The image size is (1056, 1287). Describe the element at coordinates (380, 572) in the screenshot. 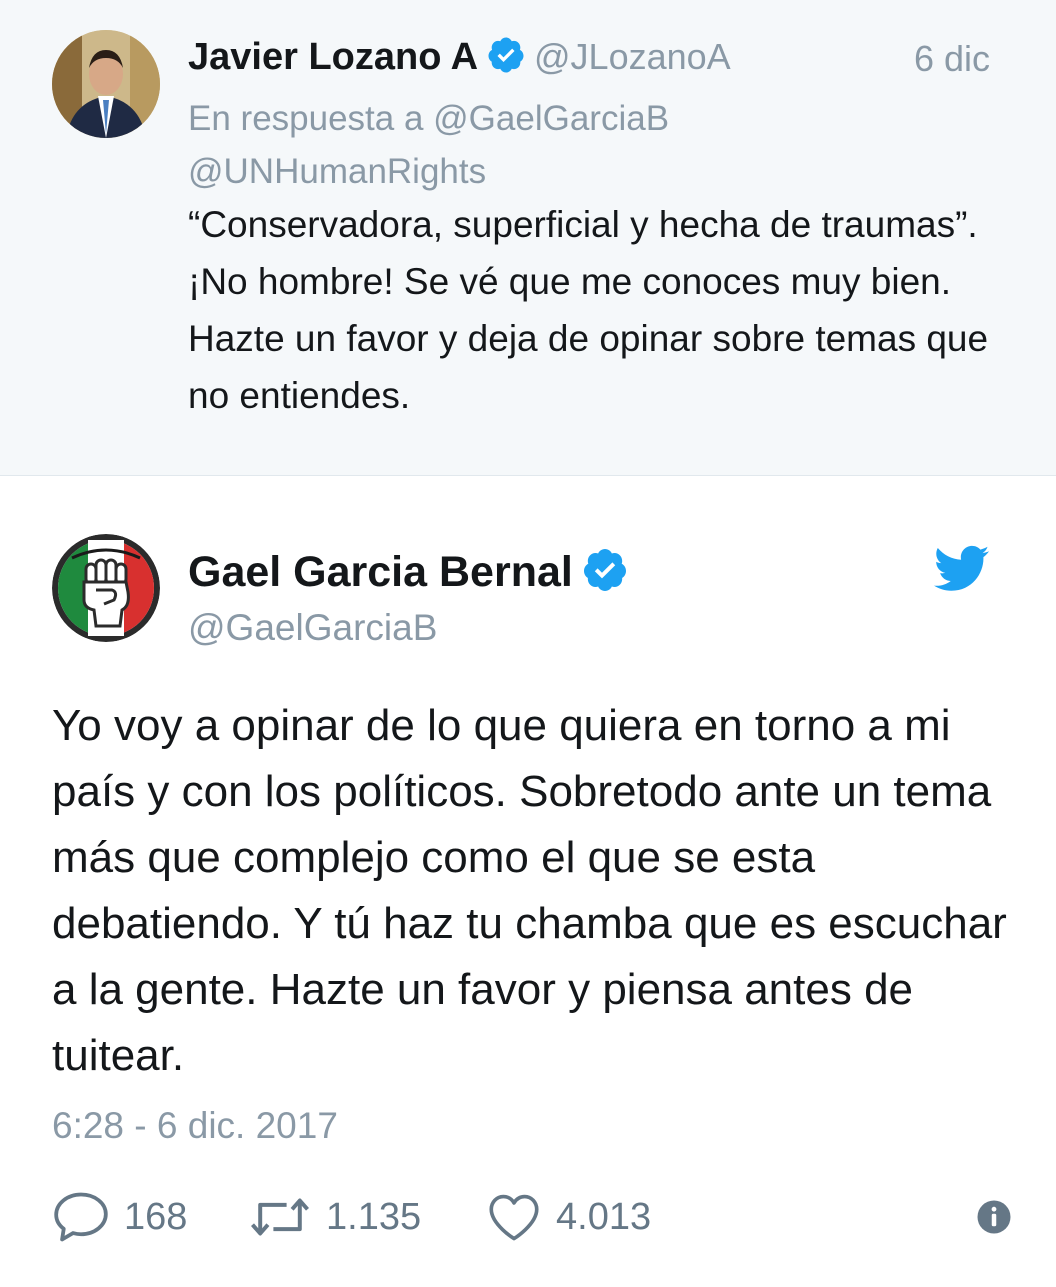

I see `author-name: Gael Garcia Bernal` at that location.